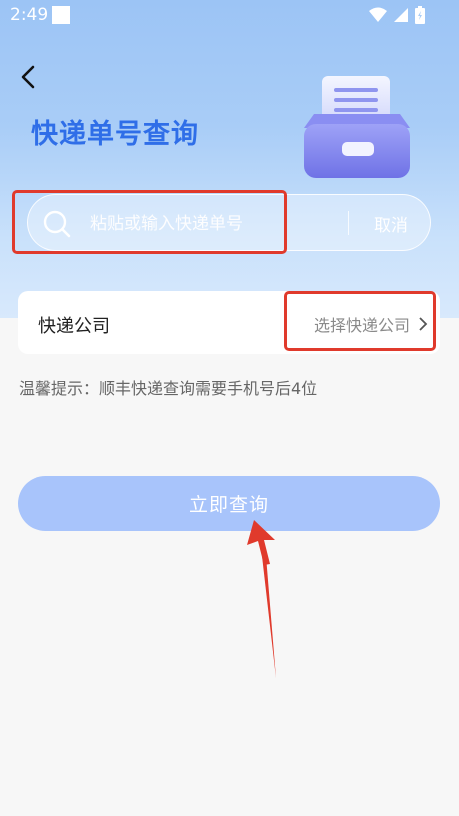 The width and height of the screenshot is (459, 816). Describe the element at coordinates (229, 15) in the screenshot. I see `status-bar: 2:49` at that location.